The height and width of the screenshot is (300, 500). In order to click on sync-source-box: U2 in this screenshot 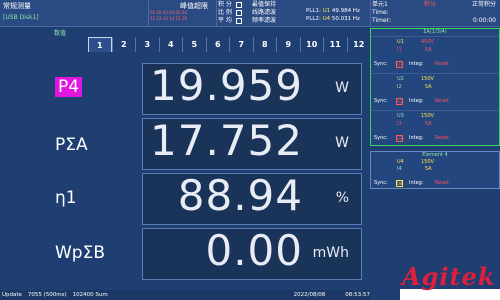, I will do `click(399, 101)`.